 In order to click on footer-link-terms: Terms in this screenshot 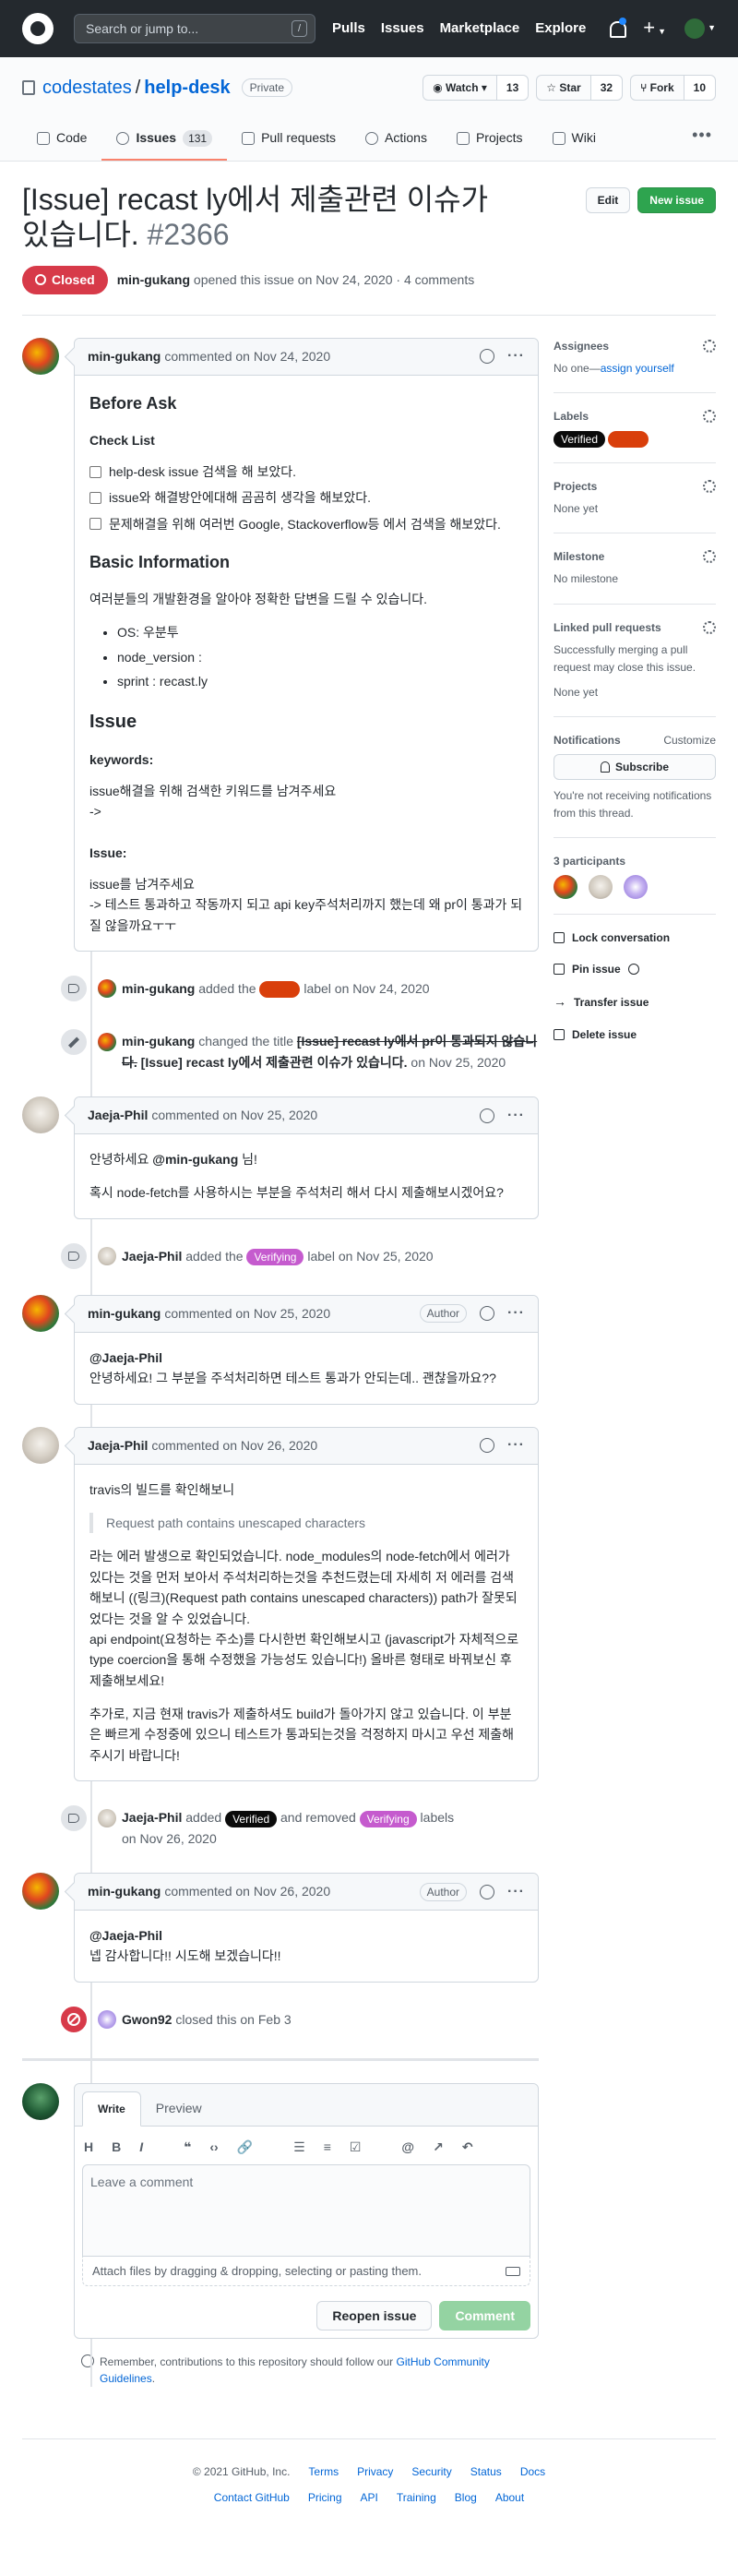, I will do `click(323, 2472)`.